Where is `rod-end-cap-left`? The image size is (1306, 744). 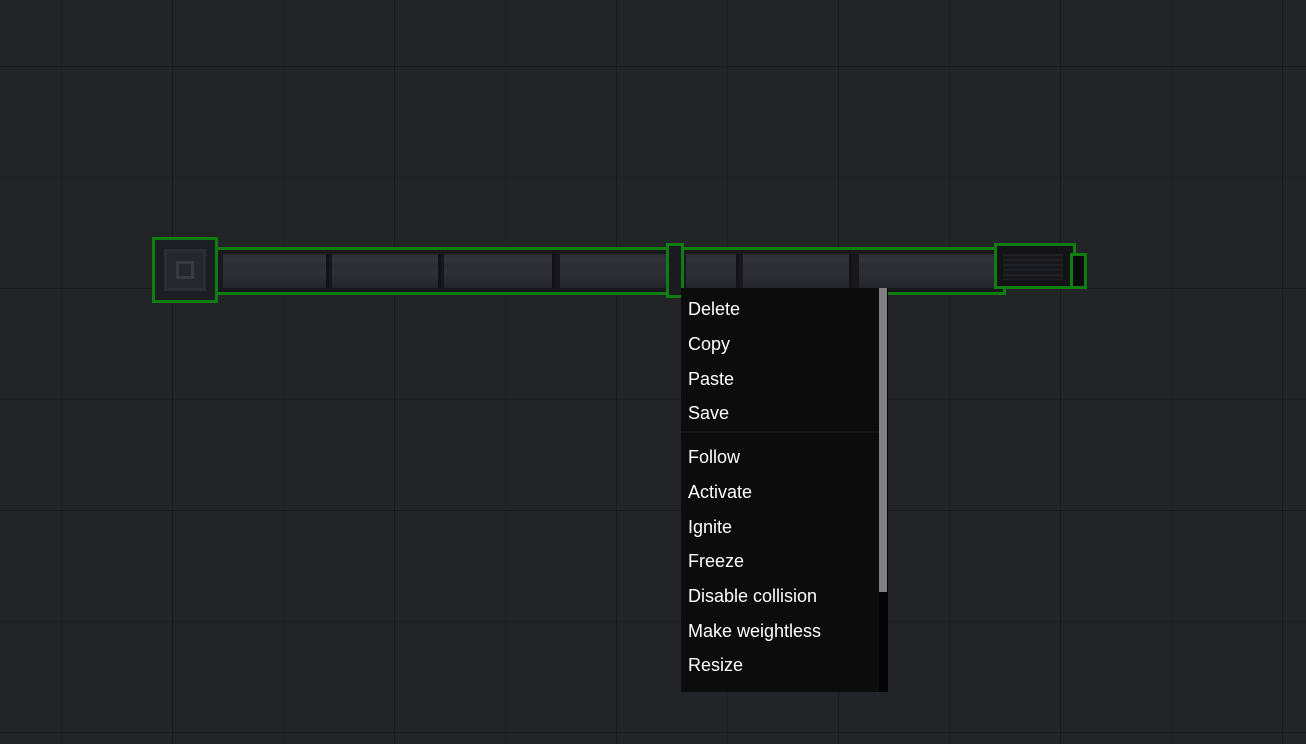 rod-end-cap-left is located at coordinates (185, 270).